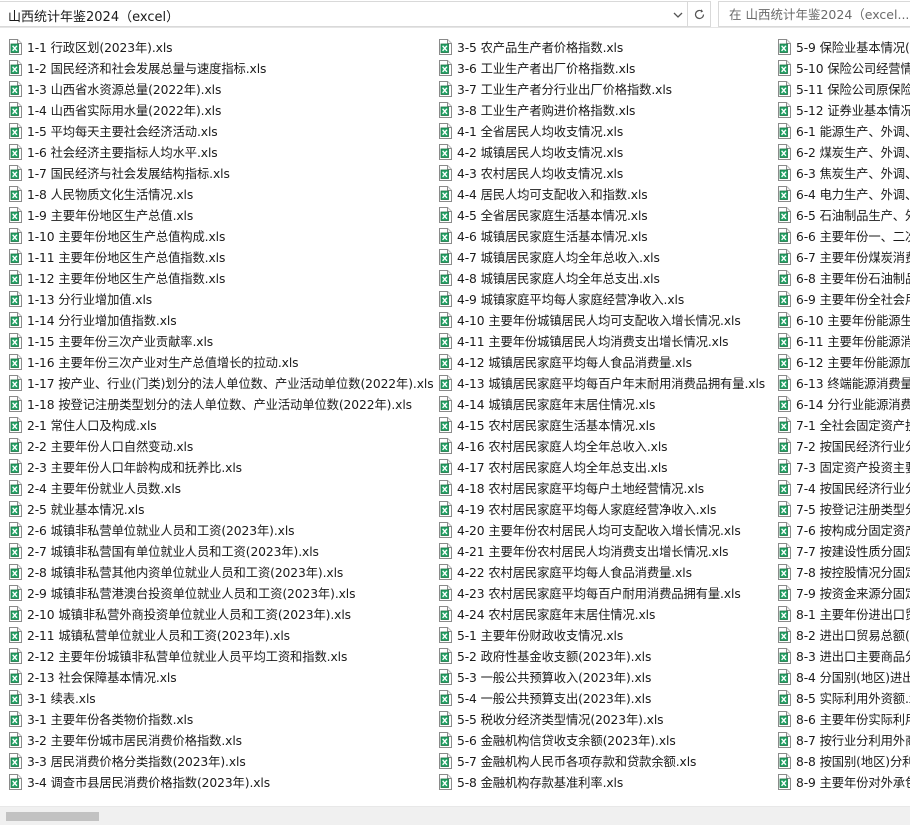 The width and height of the screenshot is (910, 825). Describe the element at coordinates (565, 361) in the screenshot. I see `file-item: 4-12 城镇居民家庭平均每人食品消费量.xls` at that location.